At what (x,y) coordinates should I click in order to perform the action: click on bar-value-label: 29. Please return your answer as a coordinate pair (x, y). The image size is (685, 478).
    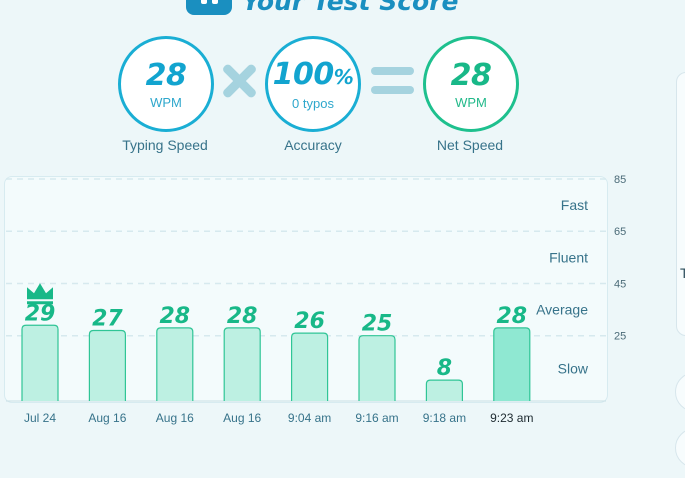
    Looking at the image, I should click on (40, 313).